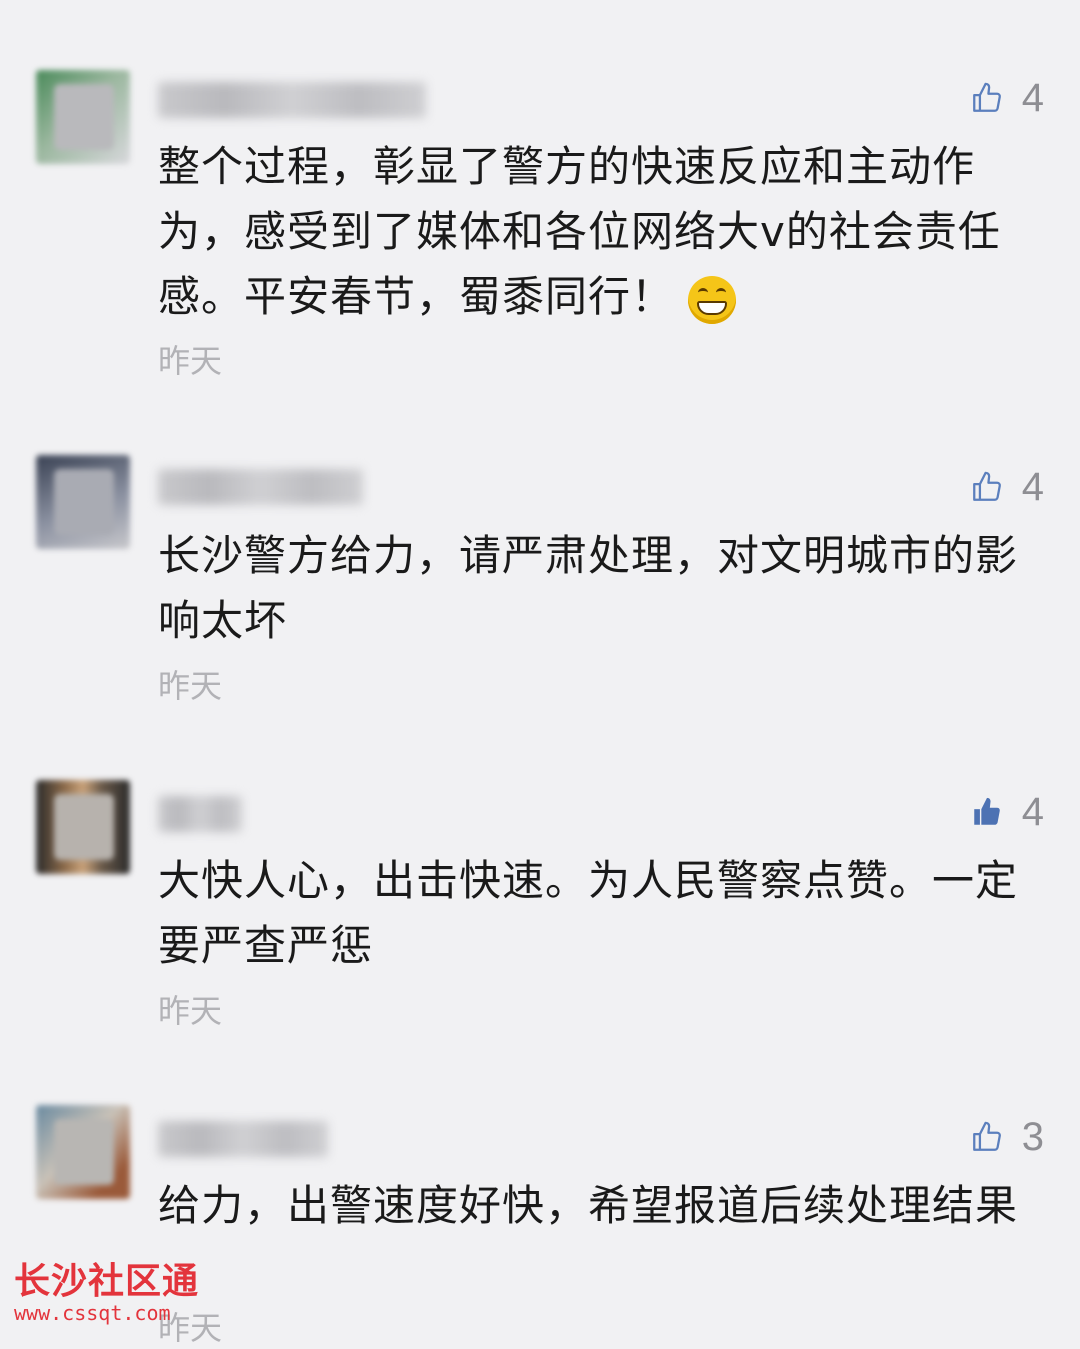 Image resolution: width=1080 pixels, height=1349 pixels. Describe the element at coordinates (107, 1281) in the screenshot. I see `watermark-title: 长沙社区通` at that location.